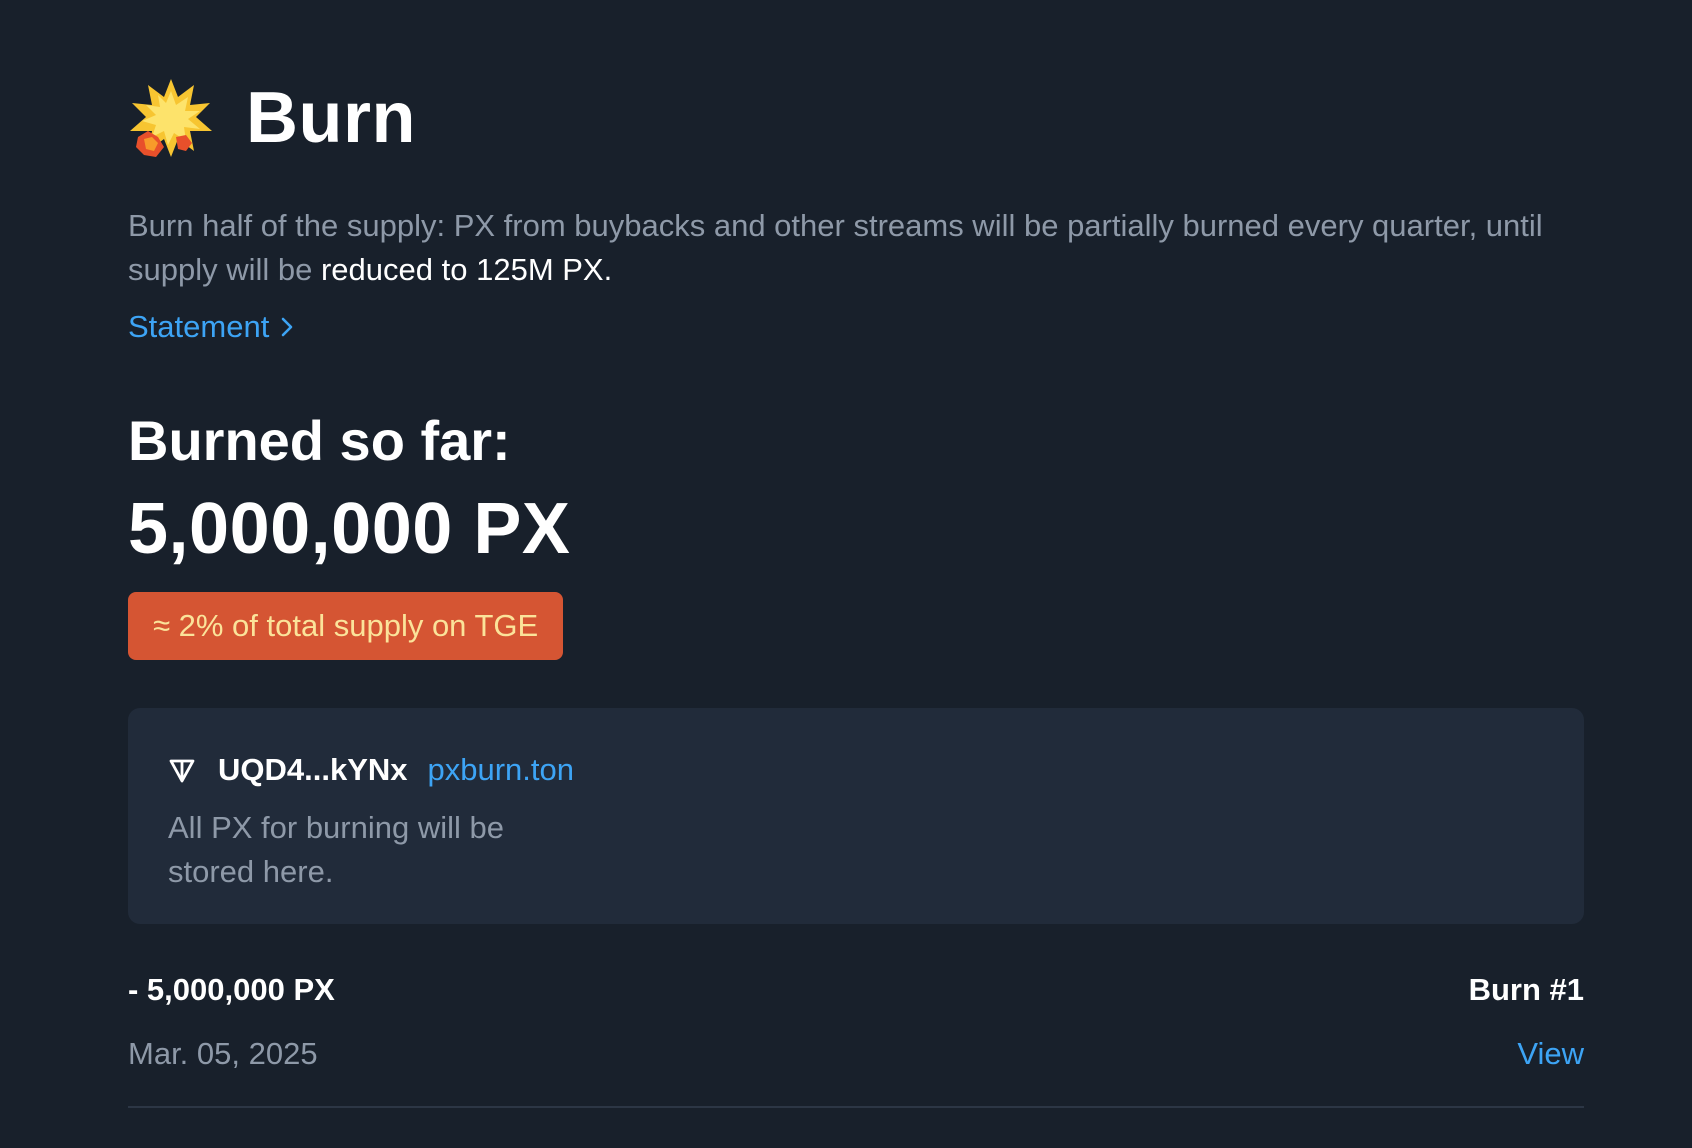 This screenshot has height=1148, width=1692. Describe the element at coordinates (171, 118) in the screenshot. I see `collision-burst-icon` at that location.